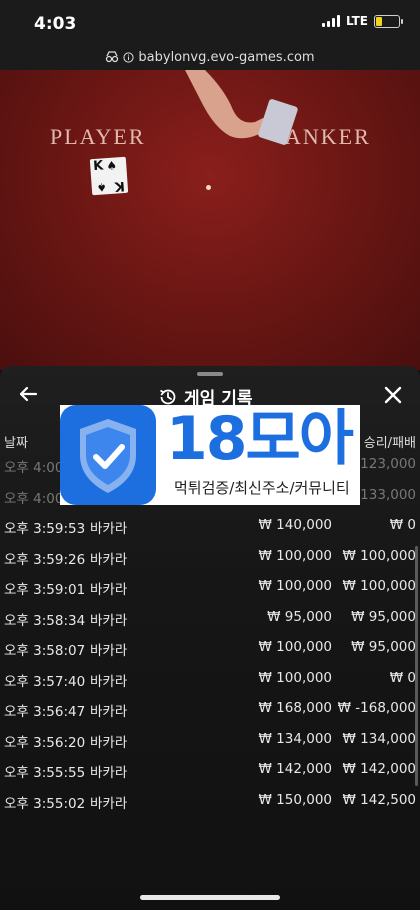 The image size is (420, 910). I want to click on browser-url-bar: babylonvg.evo-games.com, so click(210, 57).